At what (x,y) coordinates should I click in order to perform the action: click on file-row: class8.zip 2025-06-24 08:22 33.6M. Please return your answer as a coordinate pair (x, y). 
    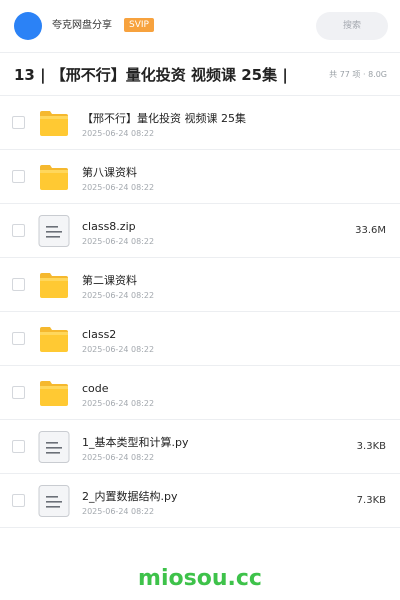
    Looking at the image, I should click on (200, 231).